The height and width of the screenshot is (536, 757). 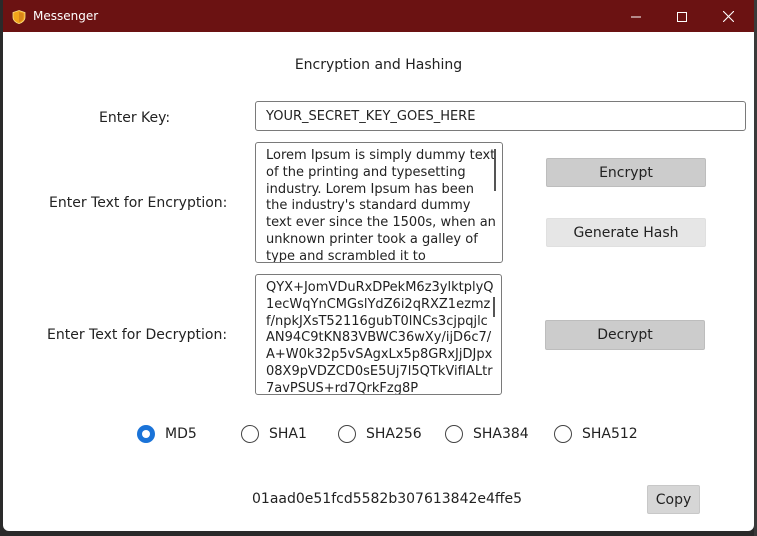 What do you see at coordinates (626, 172) in the screenshot?
I see `encrypt-button: Encrypt` at bounding box center [626, 172].